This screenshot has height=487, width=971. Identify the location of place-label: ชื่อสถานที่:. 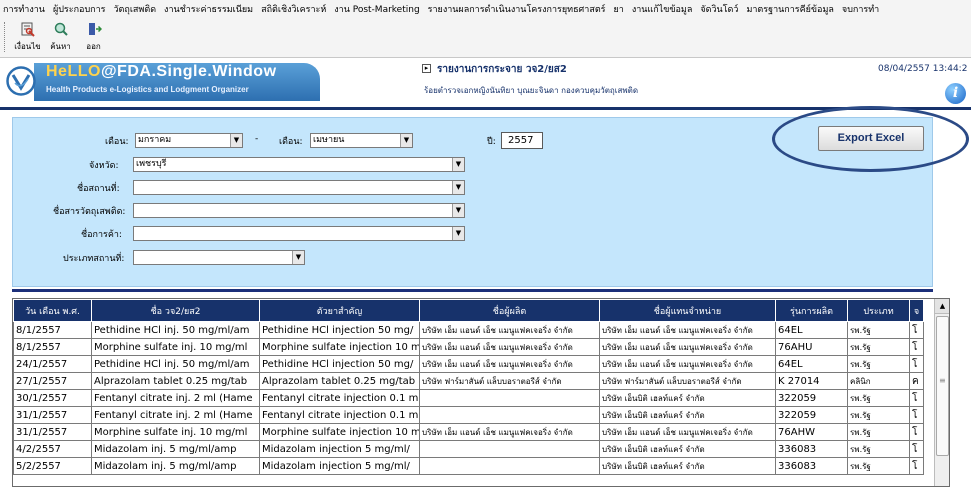
(98, 189).